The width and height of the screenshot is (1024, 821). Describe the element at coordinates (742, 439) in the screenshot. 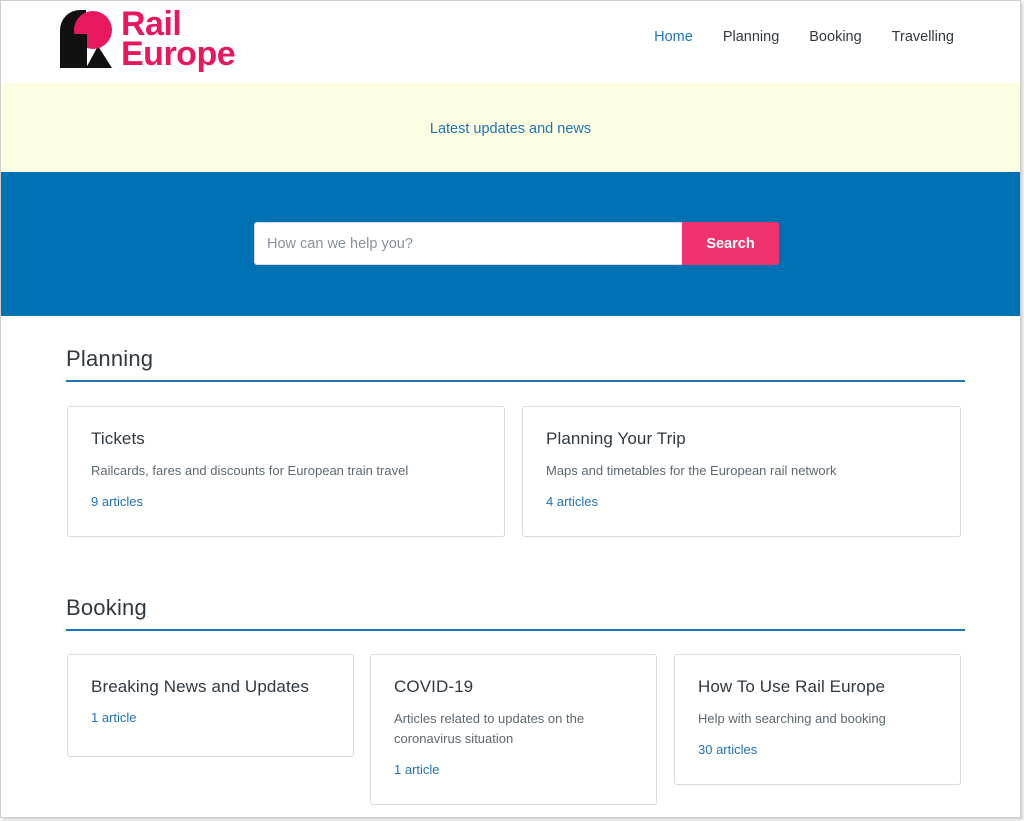

I see `card-title: Planning Your Trip` at that location.